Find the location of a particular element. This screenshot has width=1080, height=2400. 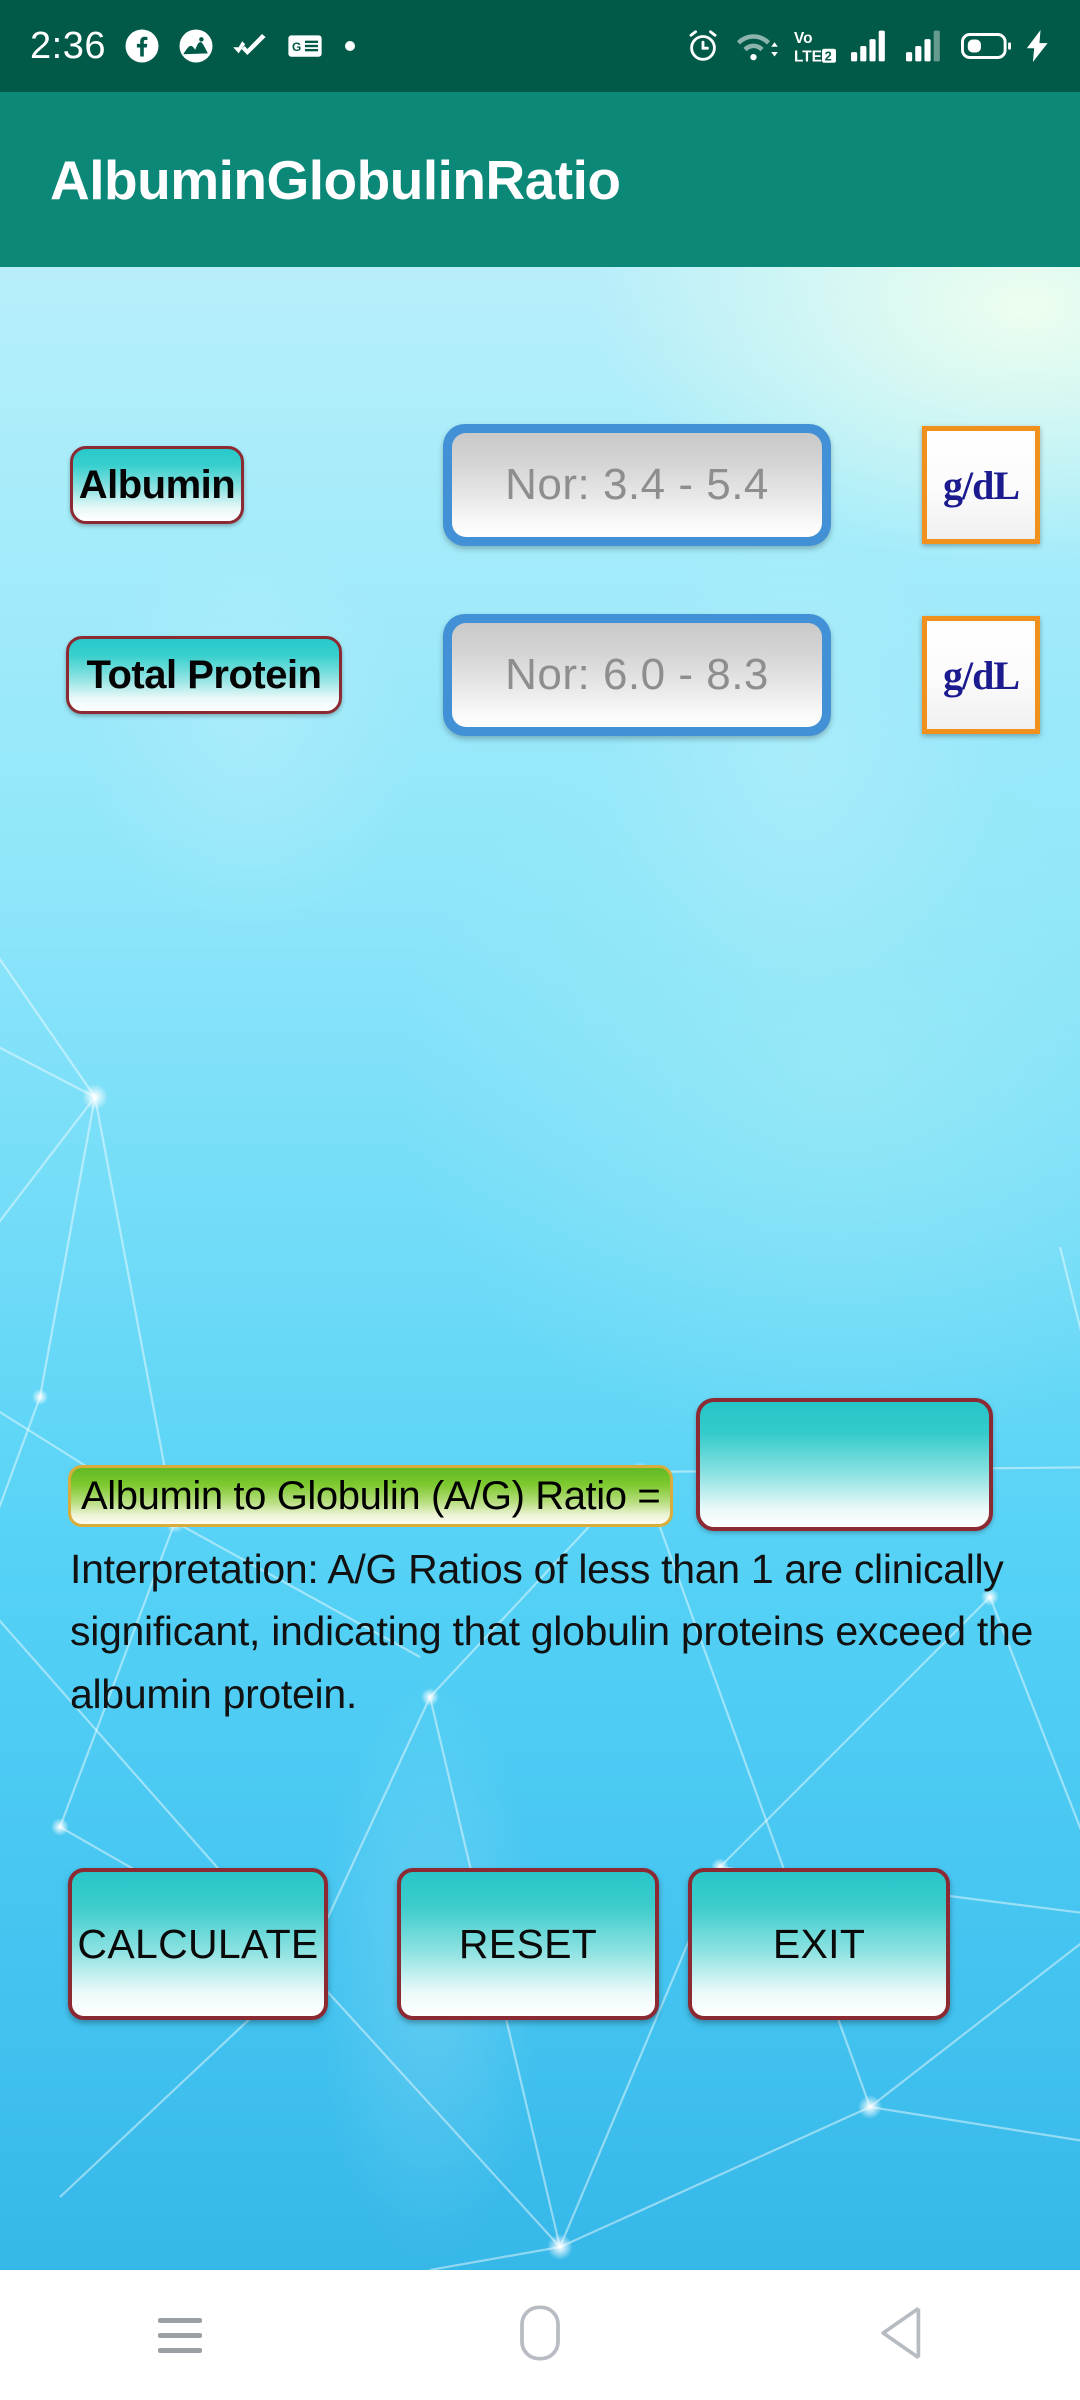

recents-button is located at coordinates (180, 2335).